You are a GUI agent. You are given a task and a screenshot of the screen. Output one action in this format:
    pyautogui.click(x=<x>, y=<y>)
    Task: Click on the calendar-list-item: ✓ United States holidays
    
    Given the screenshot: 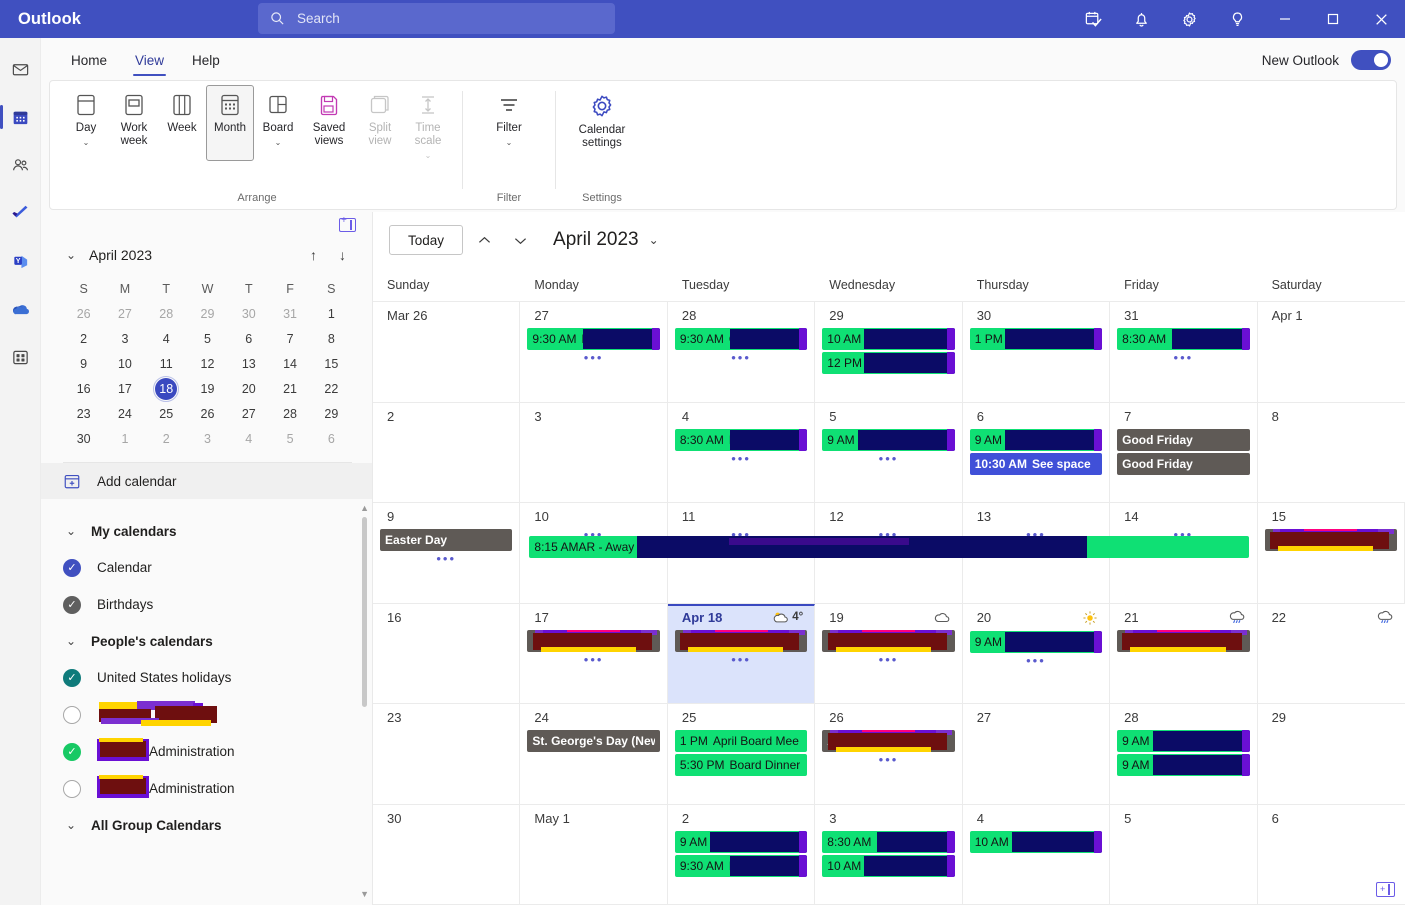 What is the action you would take?
    pyautogui.click(x=206, y=677)
    